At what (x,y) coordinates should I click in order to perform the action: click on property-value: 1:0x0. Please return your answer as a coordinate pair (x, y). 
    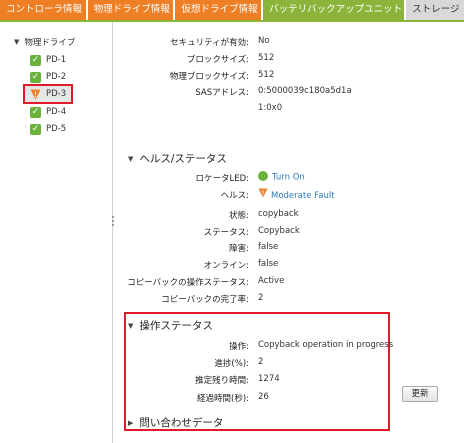
    Looking at the image, I should click on (270, 108).